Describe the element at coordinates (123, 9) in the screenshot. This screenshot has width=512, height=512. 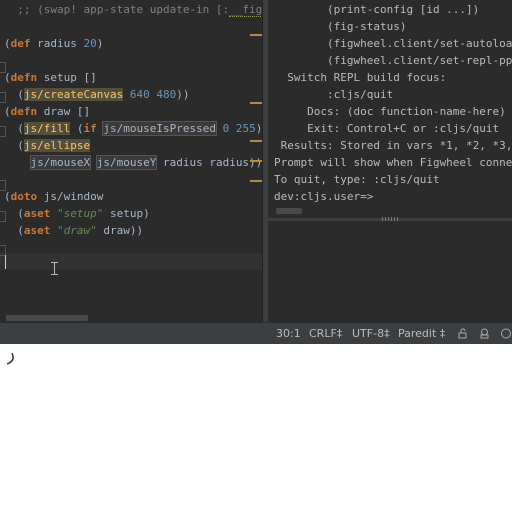
I see `code-token: ;; (swap! app-state update-in [:` at that location.